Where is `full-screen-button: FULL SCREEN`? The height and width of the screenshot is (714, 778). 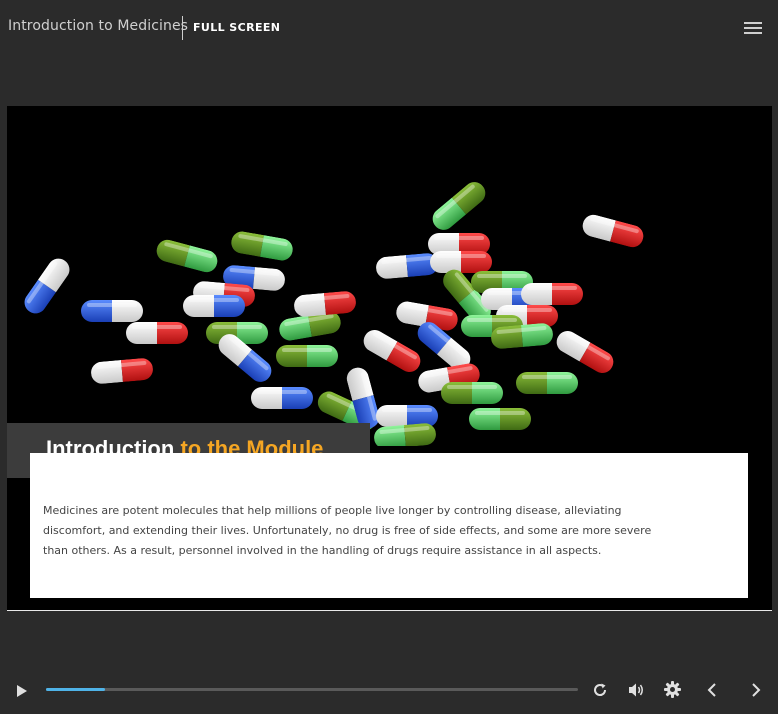 full-screen-button: FULL SCREEN is located at coordinates (236, 27).